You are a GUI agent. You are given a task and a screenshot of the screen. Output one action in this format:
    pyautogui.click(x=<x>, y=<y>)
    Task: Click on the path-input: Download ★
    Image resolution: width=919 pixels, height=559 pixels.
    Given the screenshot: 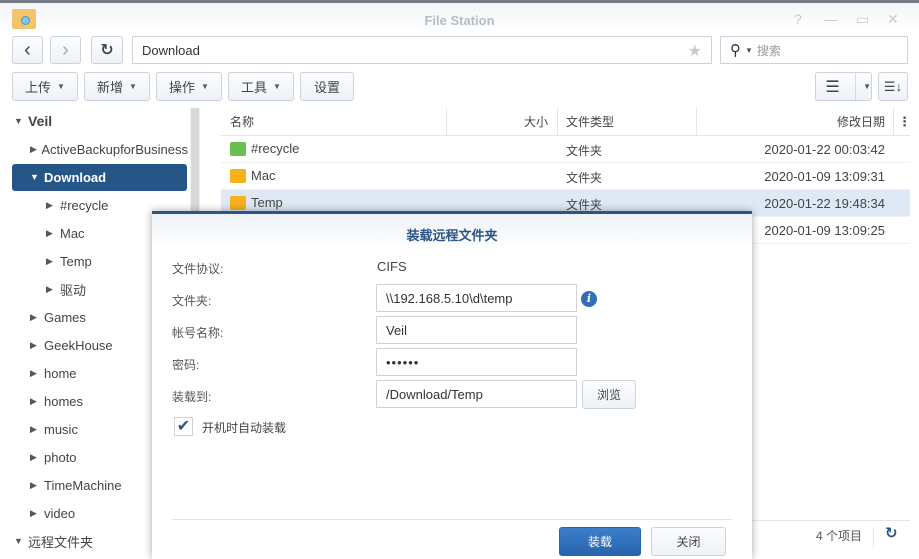 What is the action you would take?
    pyautogui.click(x=422, y=50)
    